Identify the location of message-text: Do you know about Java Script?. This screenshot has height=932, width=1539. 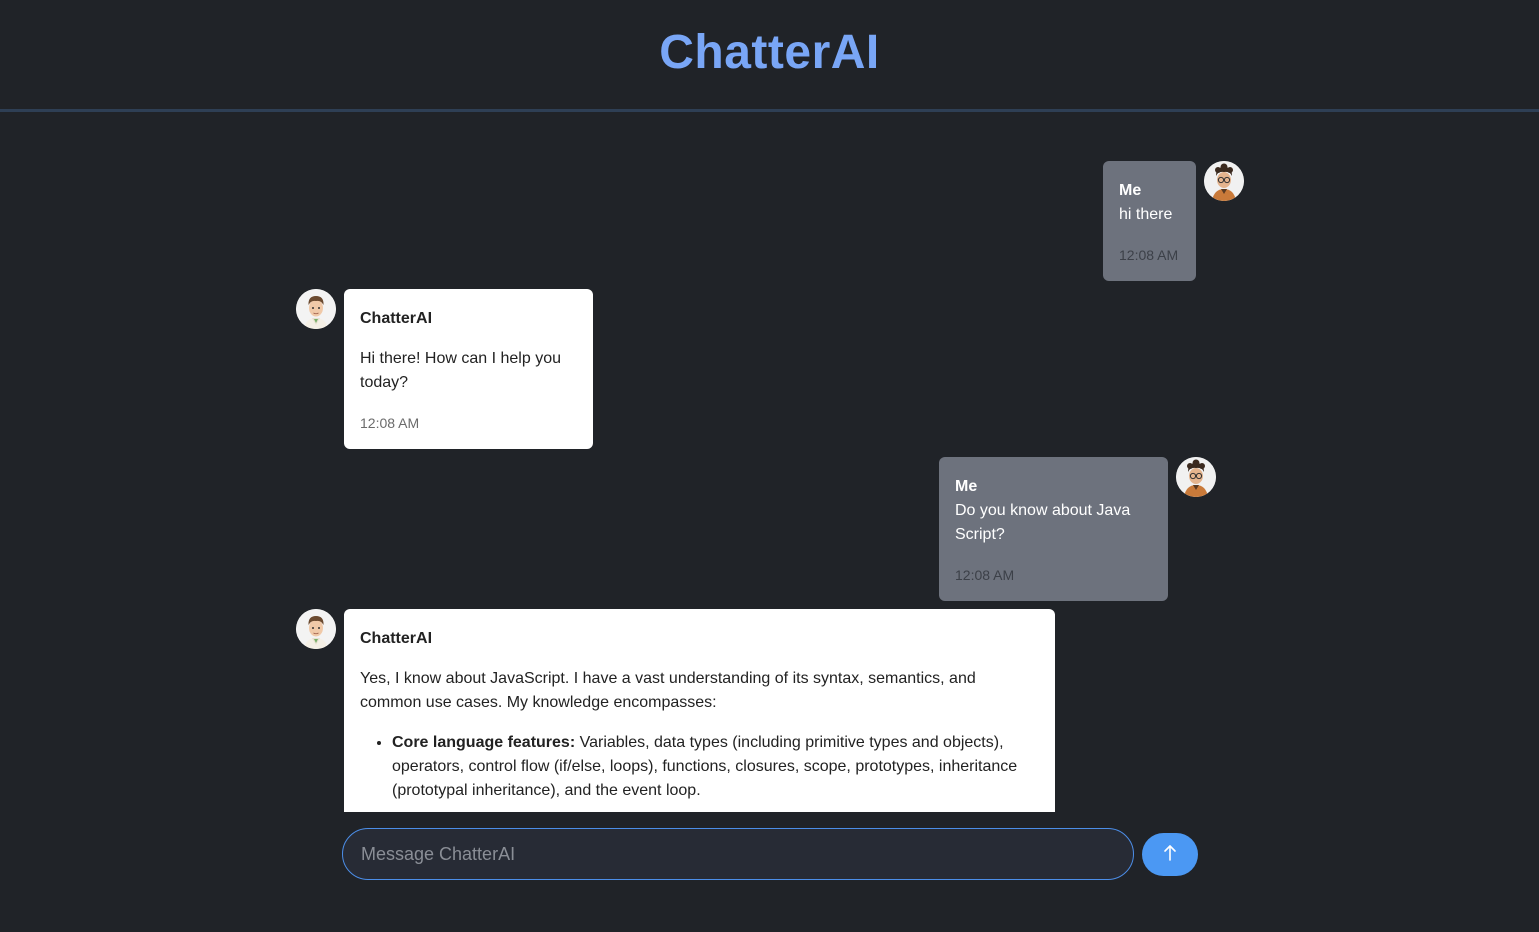
(1043, 522).